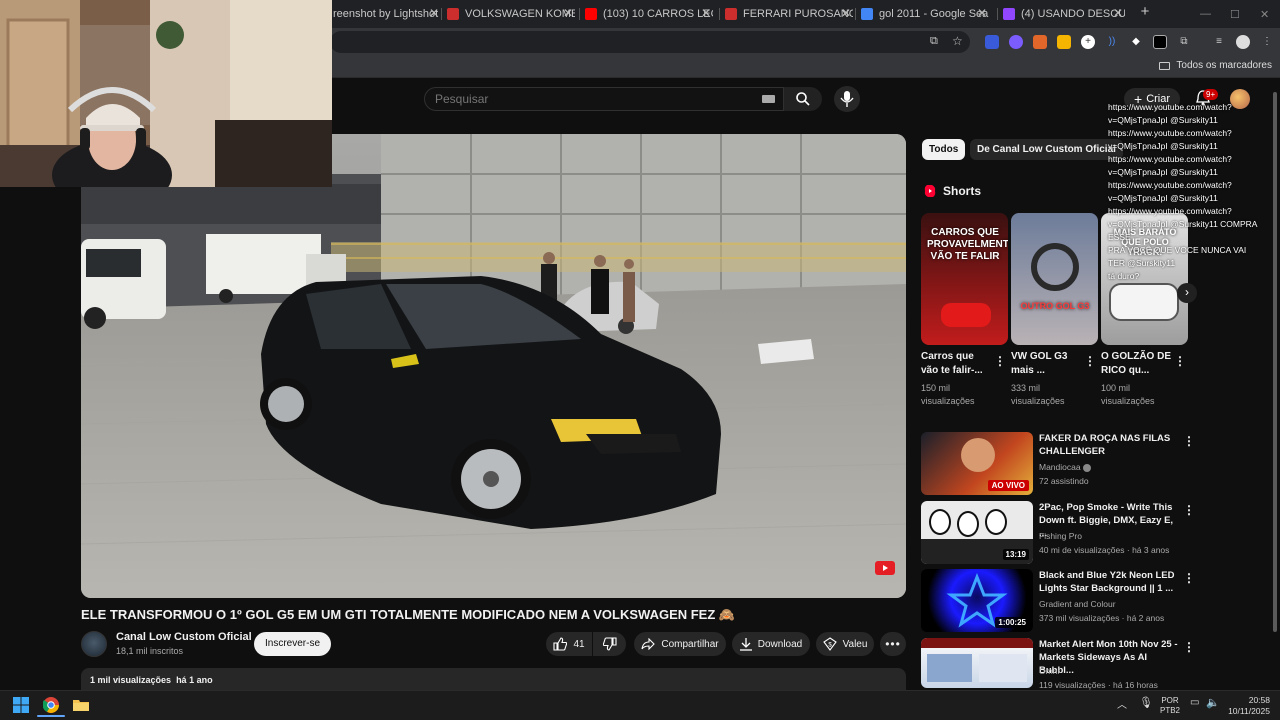 The image size is (1280, 720). I want to click on browser-tab: gol 2011 - Google Search✕, so click(925, 14).